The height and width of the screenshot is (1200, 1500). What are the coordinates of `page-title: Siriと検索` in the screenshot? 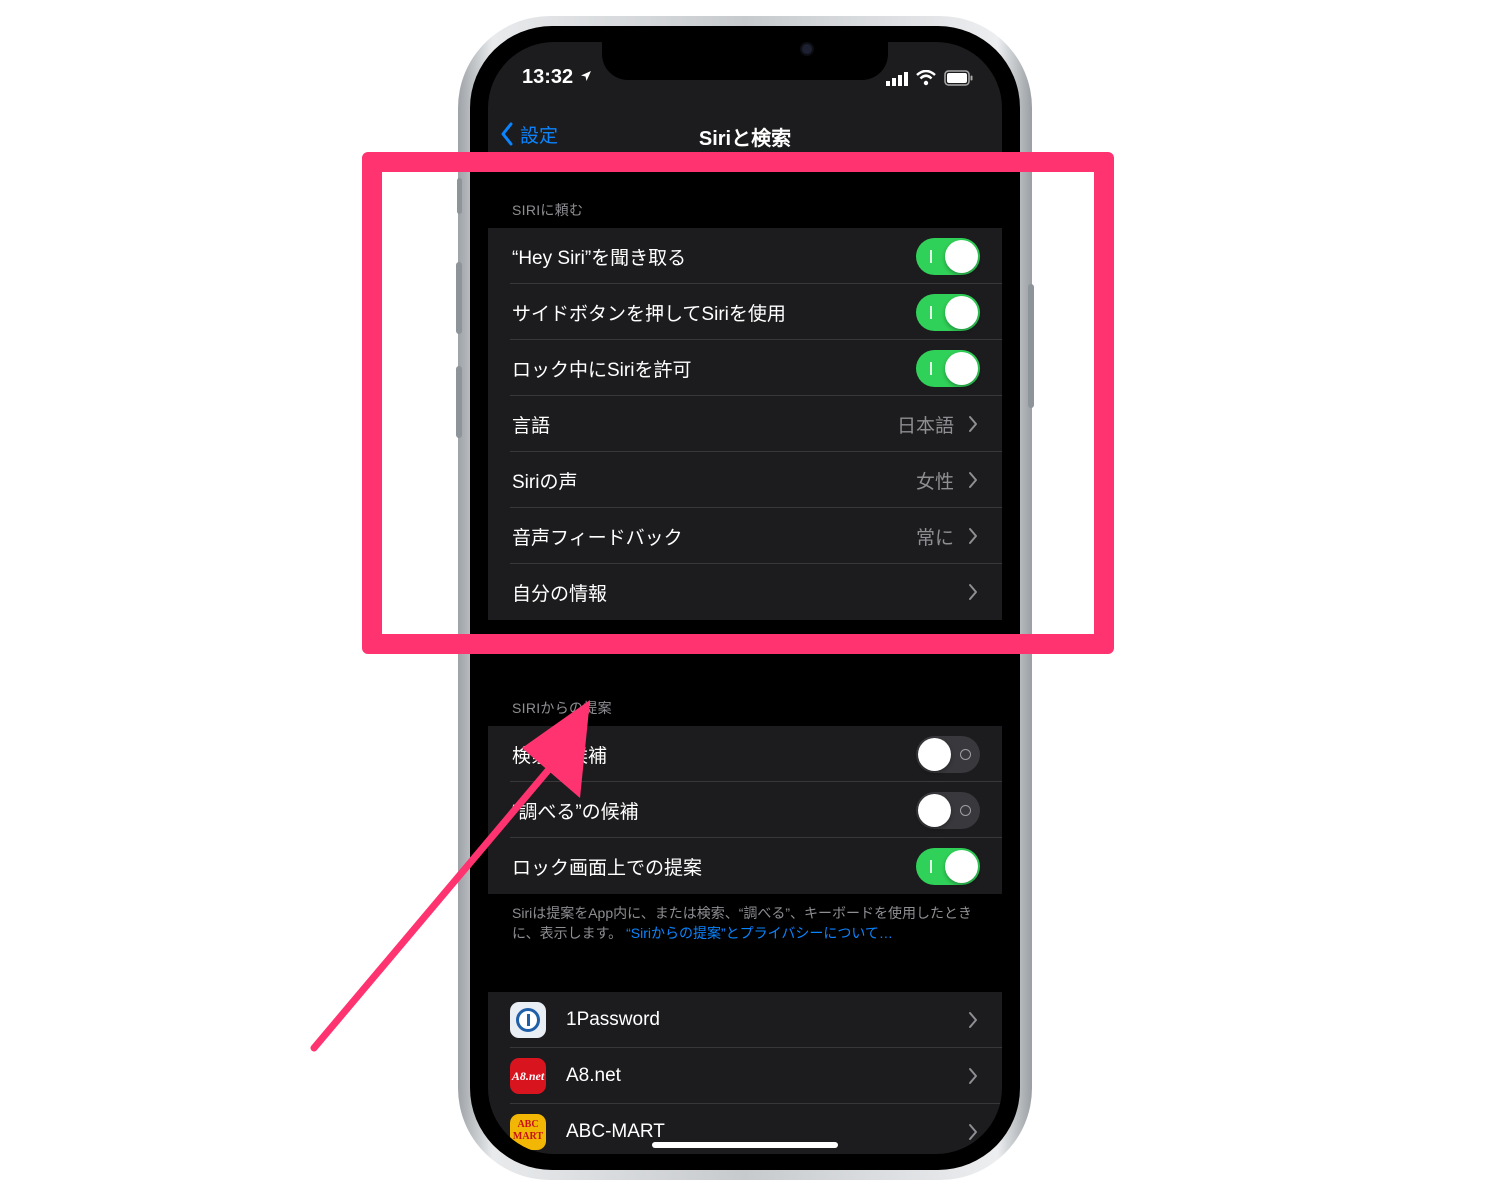 It's located at (745, 139).